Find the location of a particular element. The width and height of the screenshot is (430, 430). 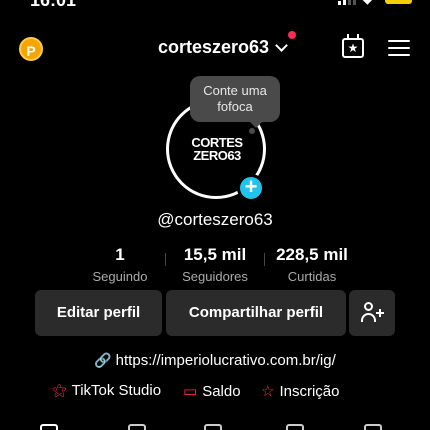

add-user-icon is located at coordinates (372, 313).